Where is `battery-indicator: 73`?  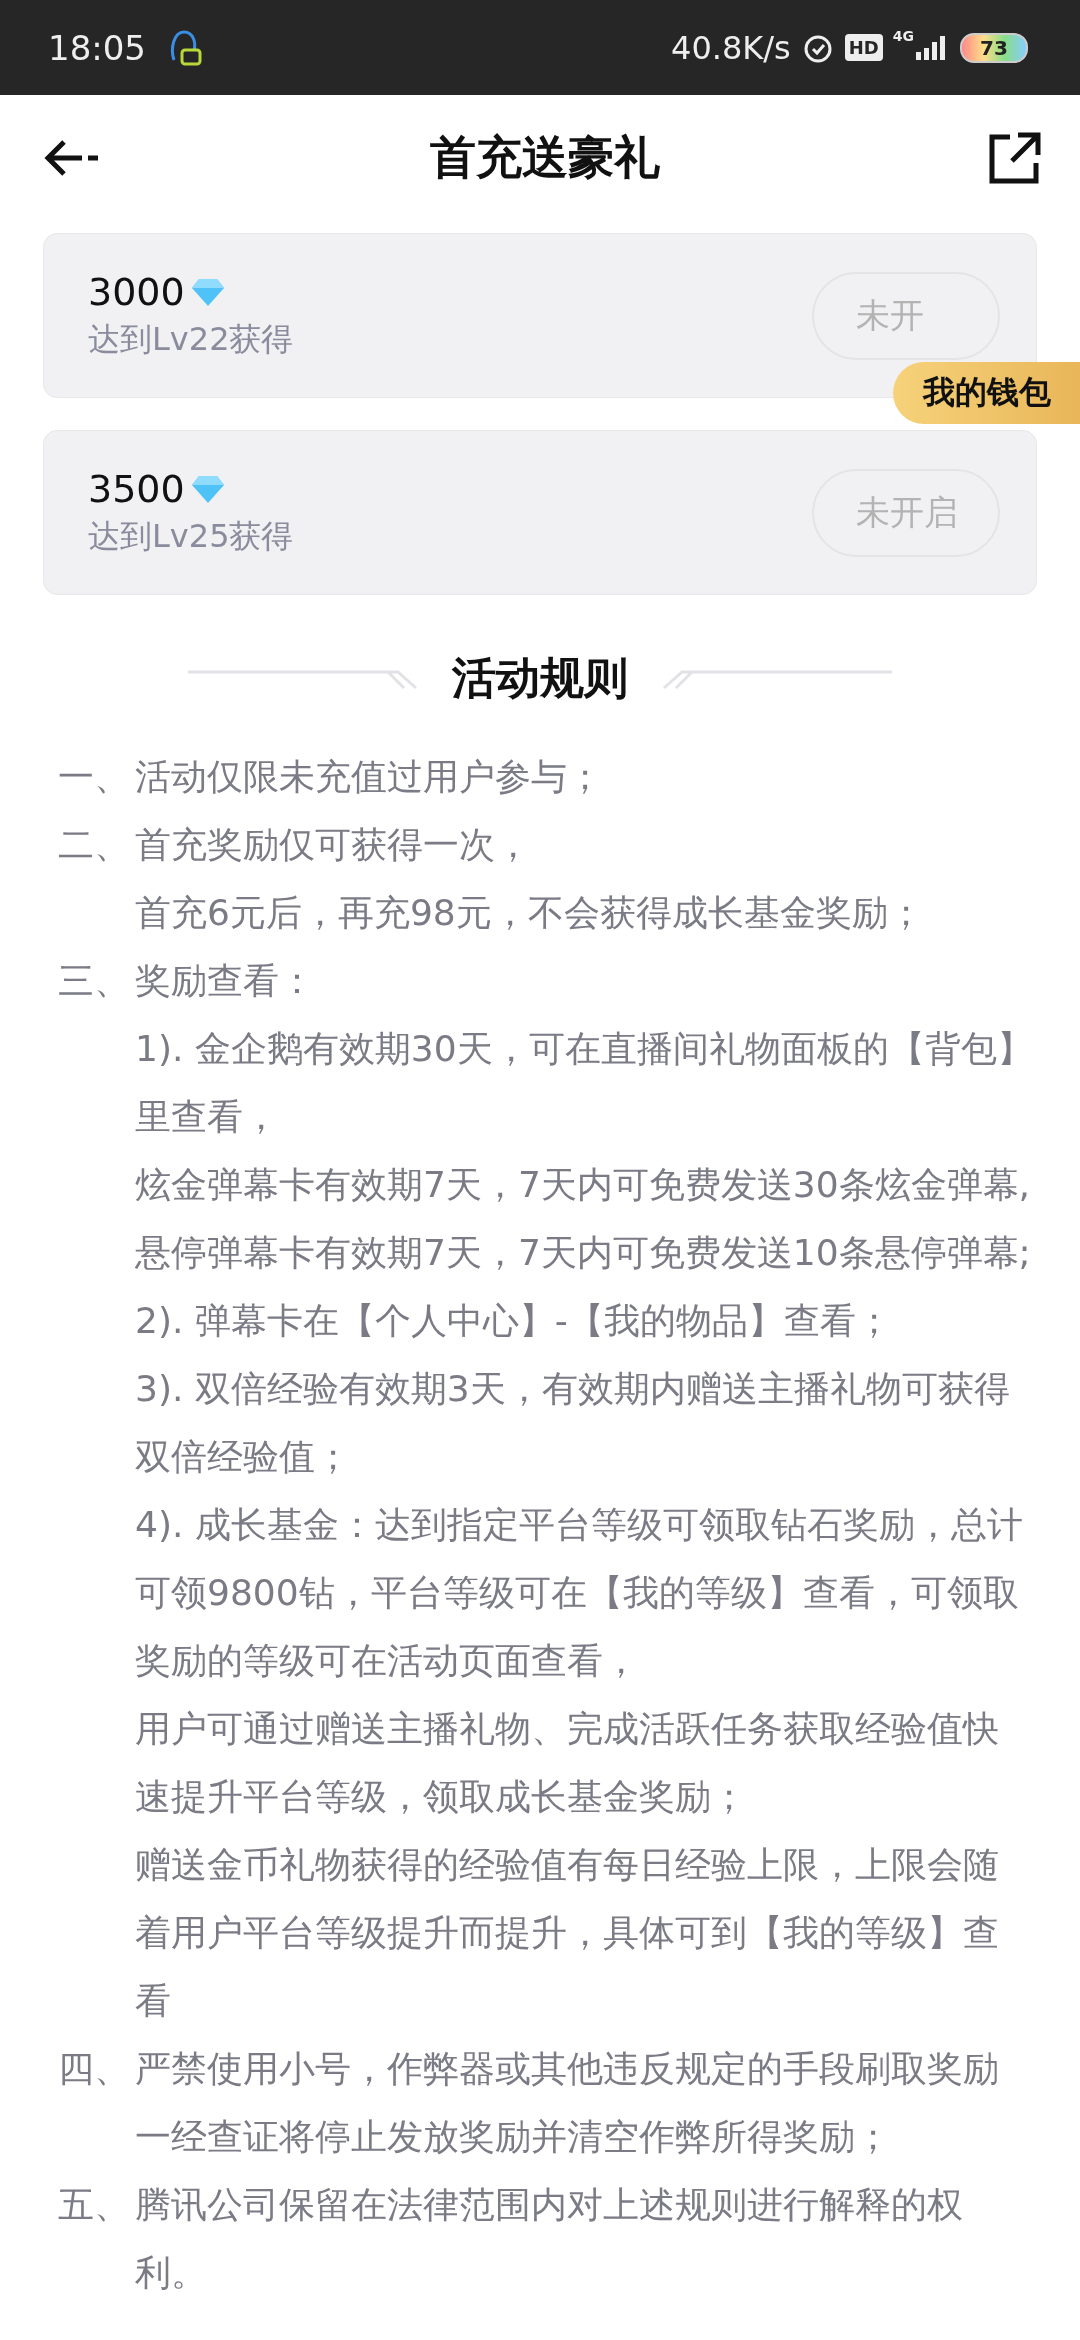
battery-indicator: 73 is located at coordinates (994, 47).